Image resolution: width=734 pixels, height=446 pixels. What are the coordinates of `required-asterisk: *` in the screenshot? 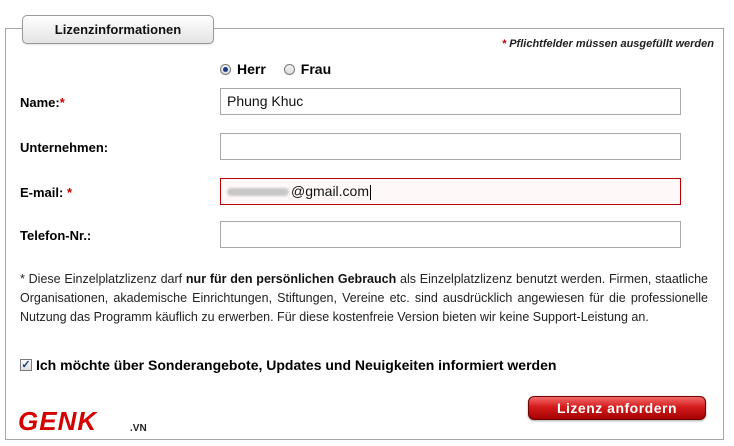 It's located at (504, 44).